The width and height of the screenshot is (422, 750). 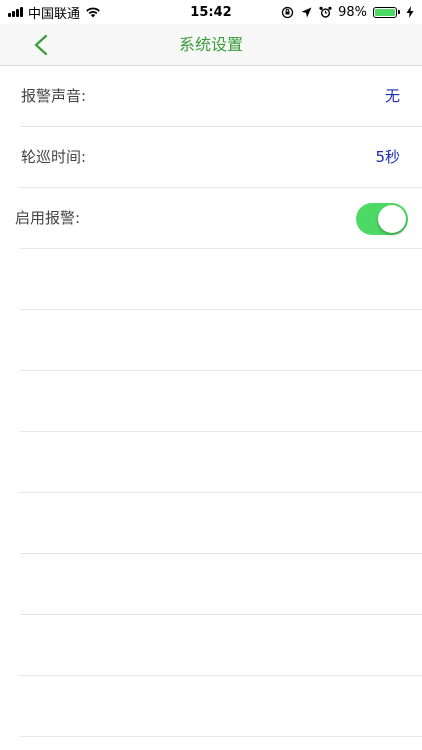 I want to click on carrier-name: 中国联通, so click(x=54, y=14).